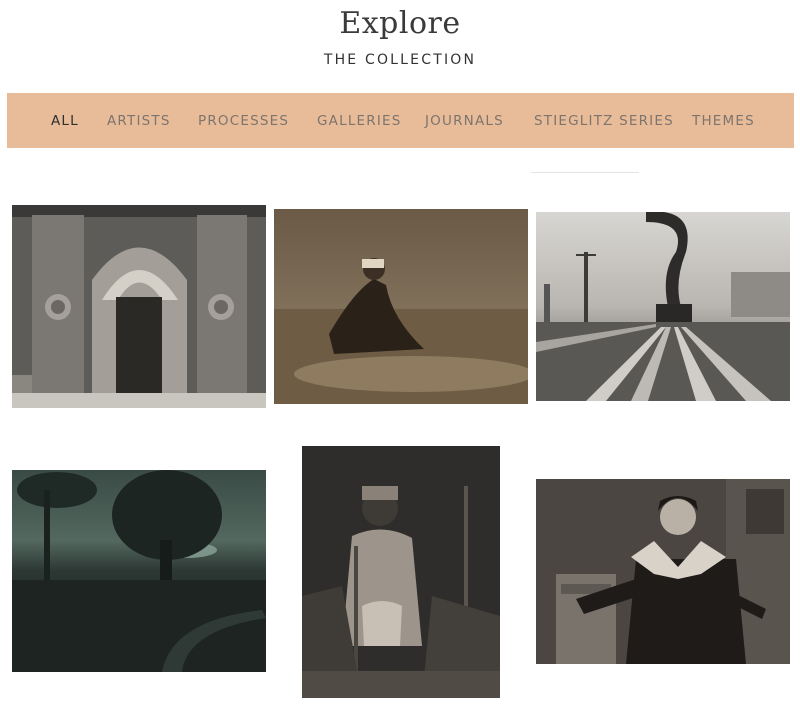  What do you see at coordinates (663, 571) in the screenshot?
I see `photo-child-portrait` at bounding box center [663, 571].